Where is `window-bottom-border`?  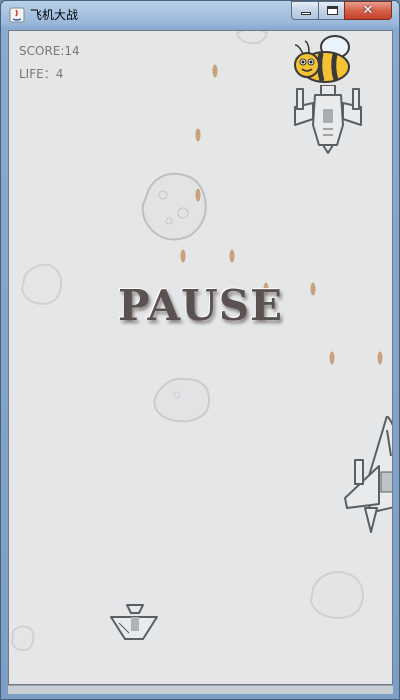
window-bottom-border is located at coordinates (200, 689).